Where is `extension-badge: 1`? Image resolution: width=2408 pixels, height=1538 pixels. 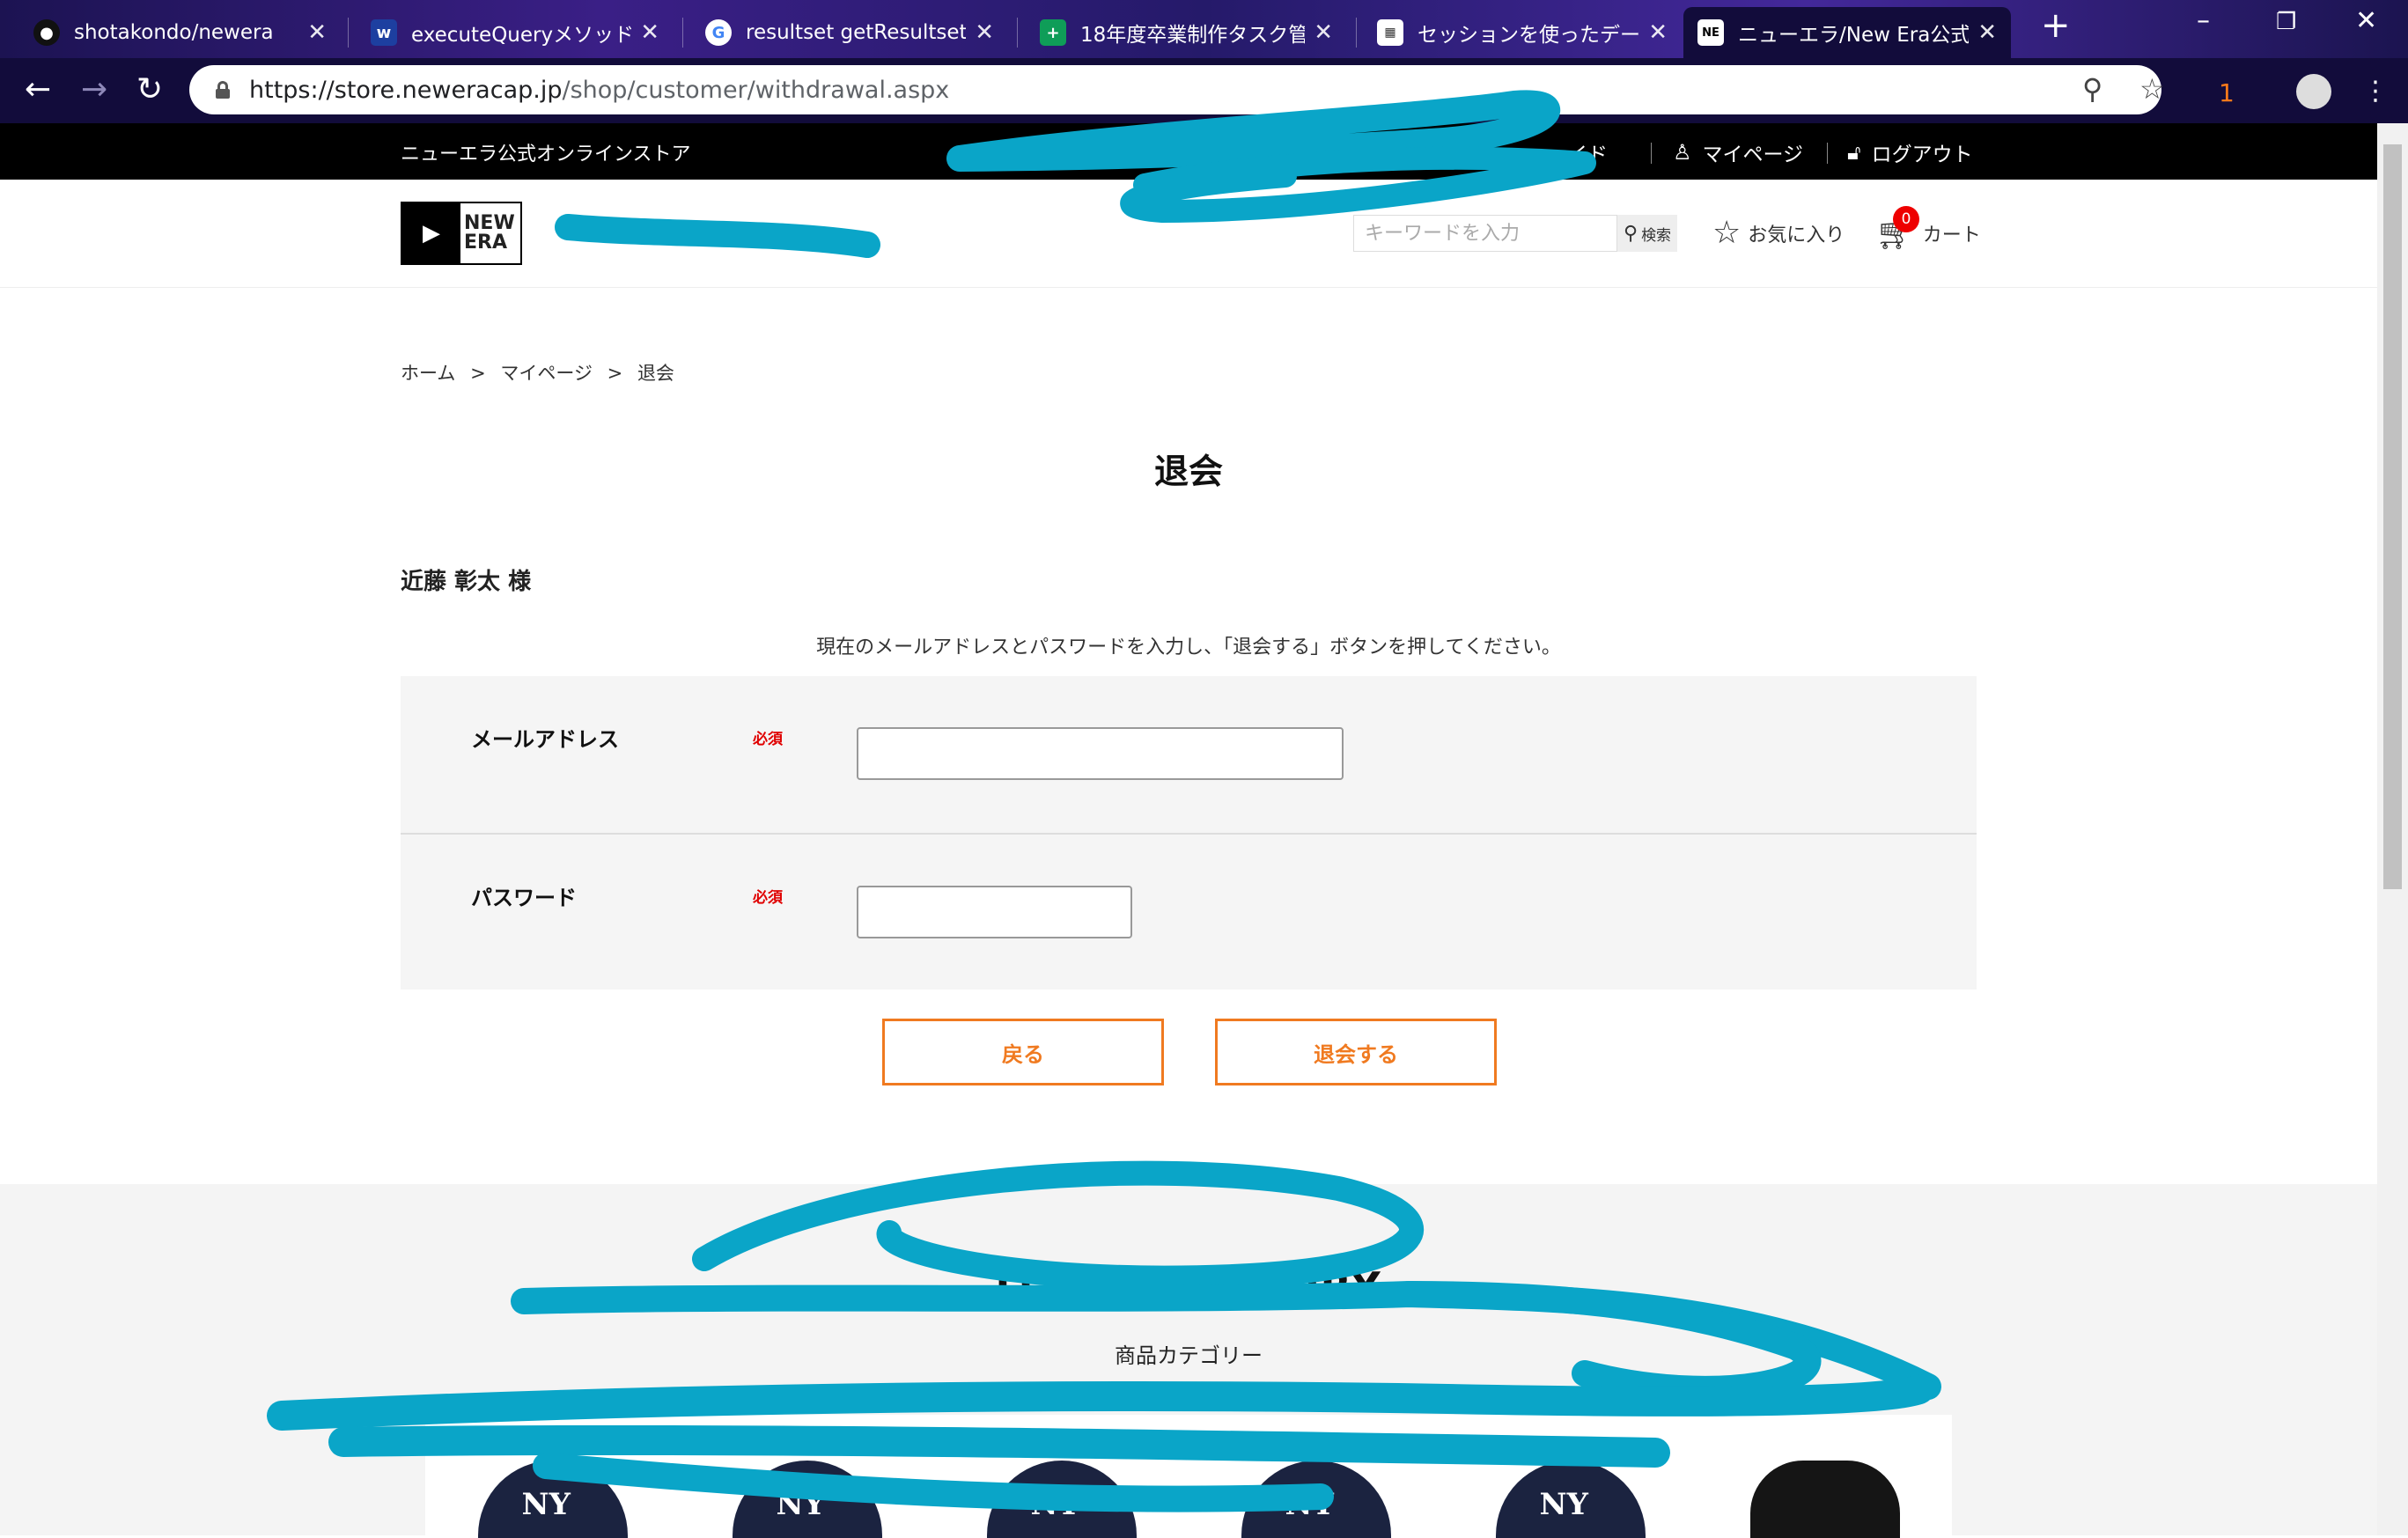
extension-badge: 1 is located at coordinates (2227, 93).